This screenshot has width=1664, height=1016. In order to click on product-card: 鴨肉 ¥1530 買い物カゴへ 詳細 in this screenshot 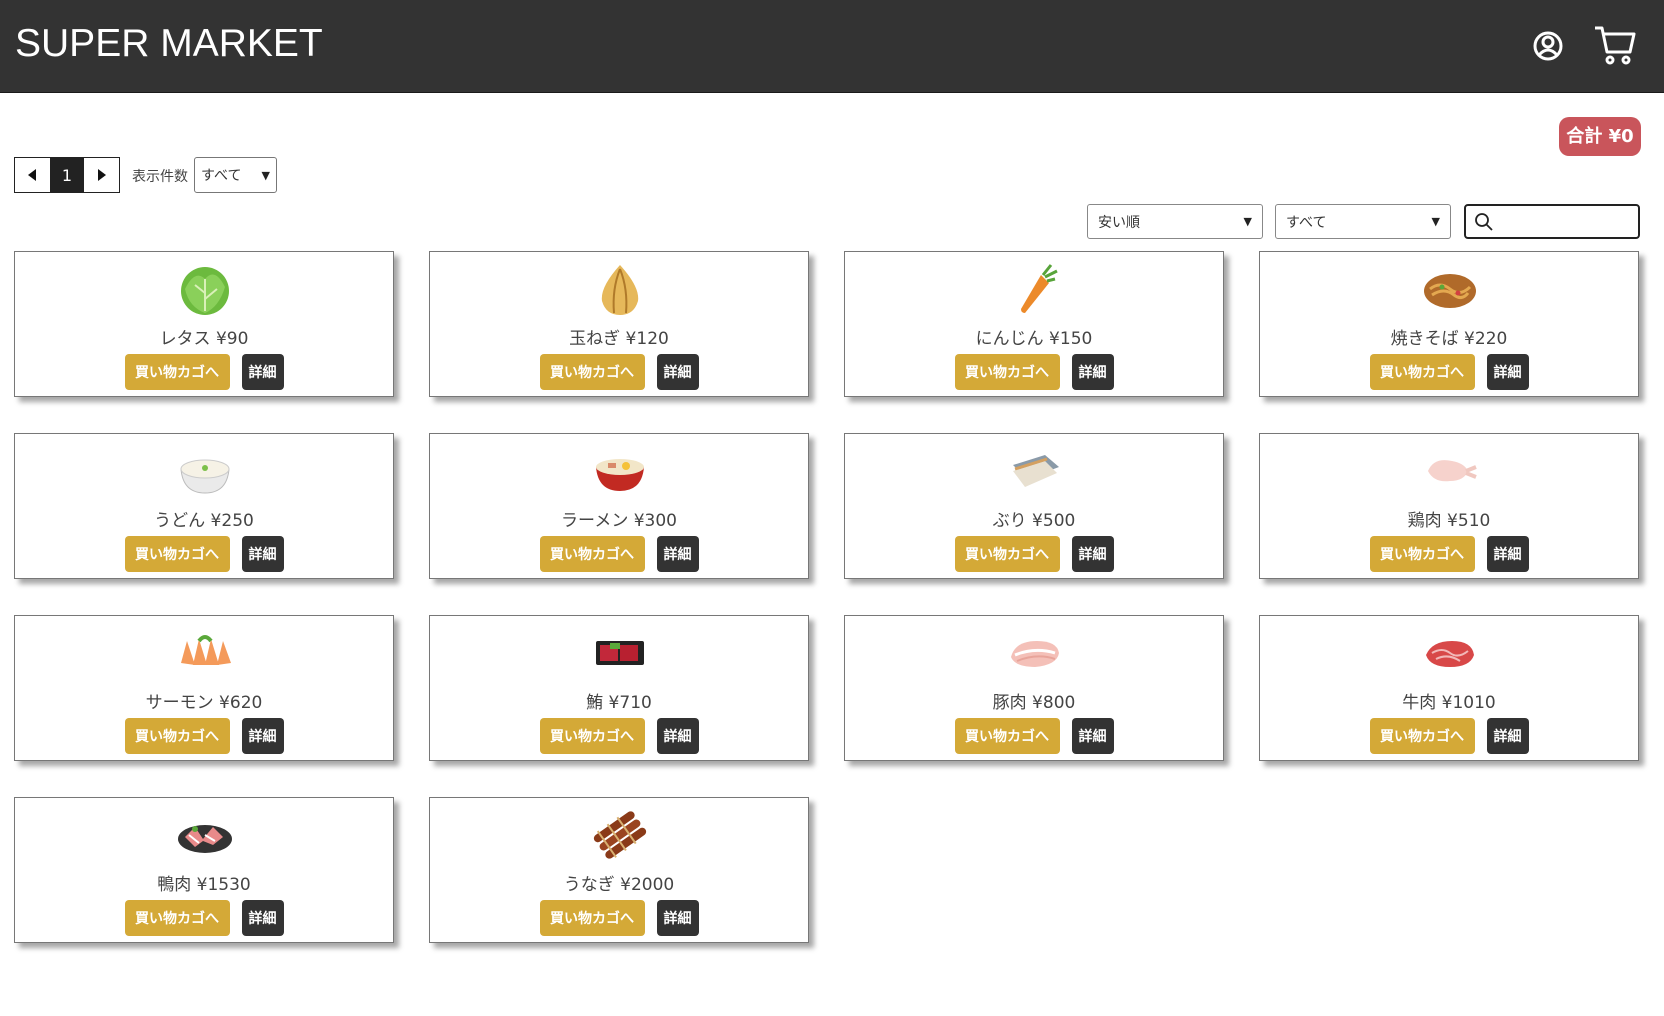, I will do `click(204, 870)`.